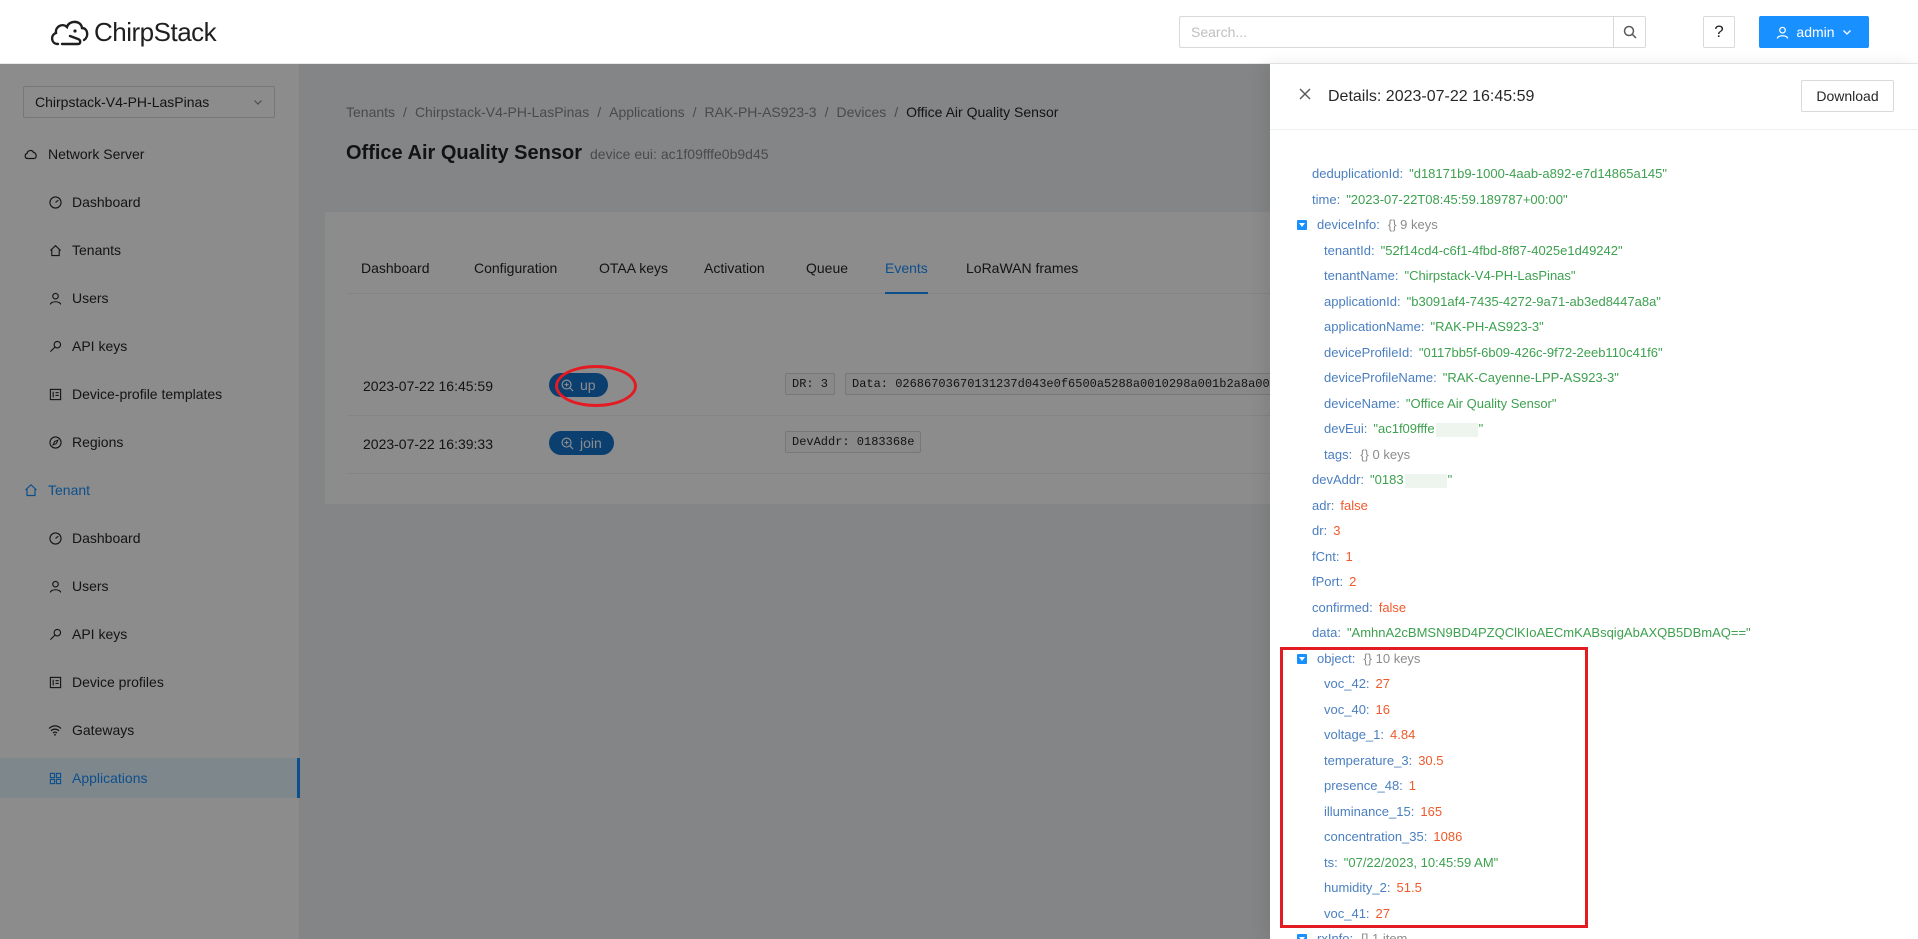 This screenshot has width=1918, height=939. Describe the element at coordinates (1379, 377) in the screenshot. I see `json-key: deviceProfileName` at that location.